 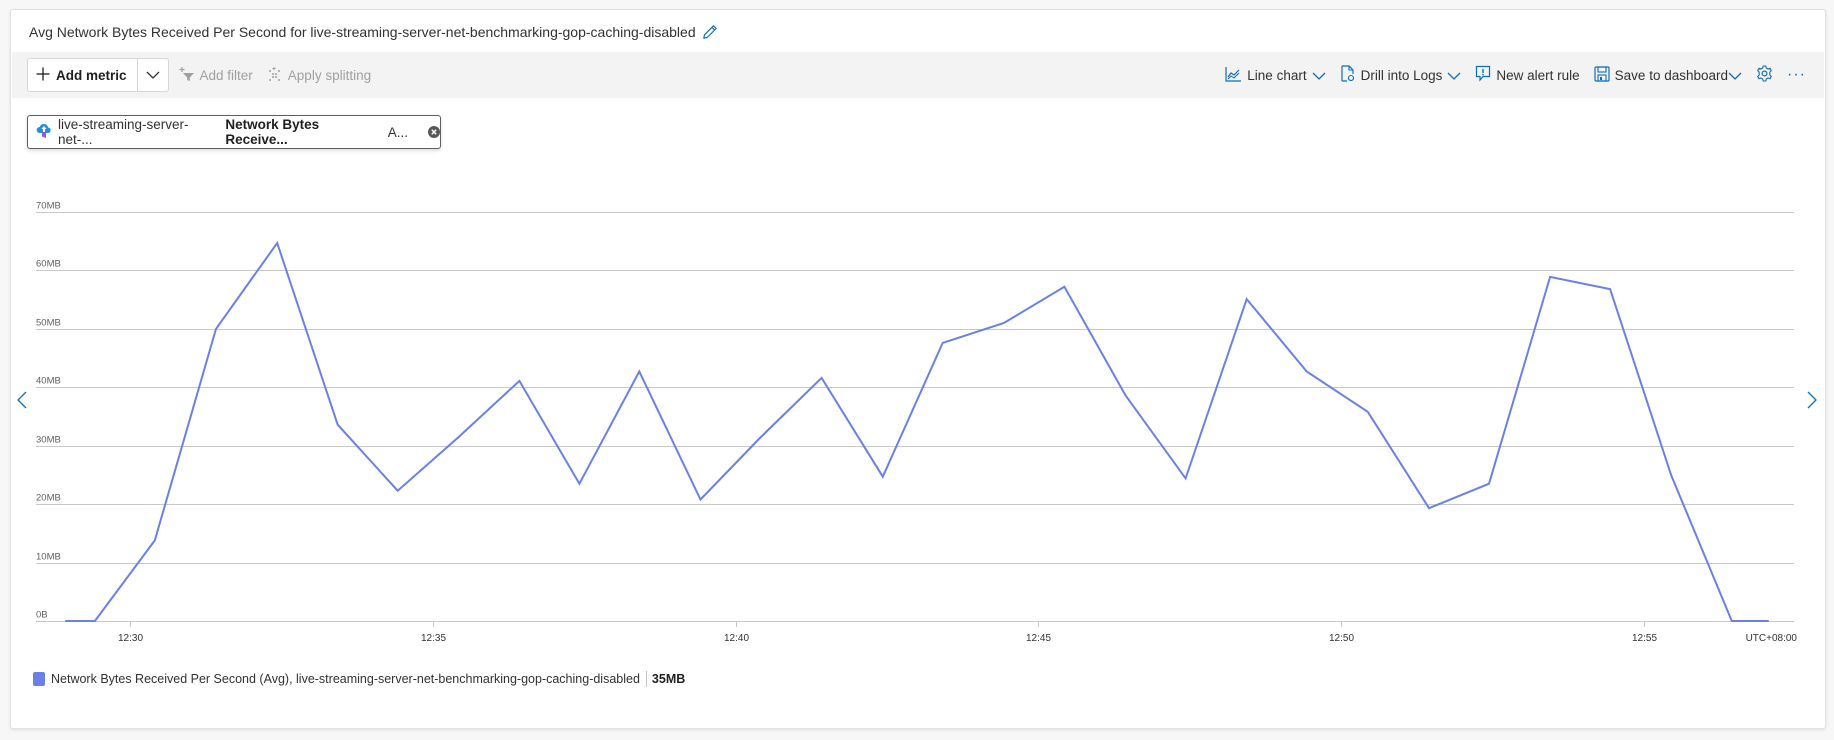 I want to click on x-tick-label: 12:40, so click(x=736, y=638).